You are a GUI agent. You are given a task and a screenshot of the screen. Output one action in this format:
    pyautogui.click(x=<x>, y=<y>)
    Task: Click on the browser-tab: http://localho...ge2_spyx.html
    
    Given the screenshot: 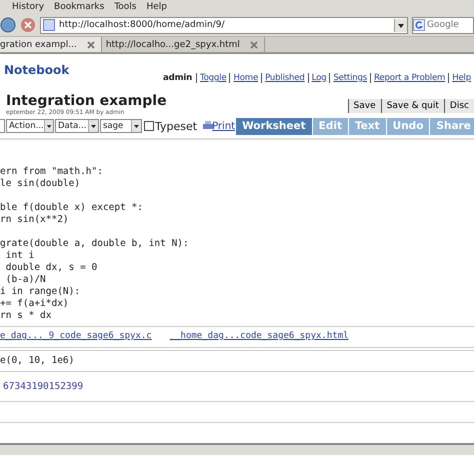 What is the action you would take?
    pyautogui.click(x=183, y=44)
    